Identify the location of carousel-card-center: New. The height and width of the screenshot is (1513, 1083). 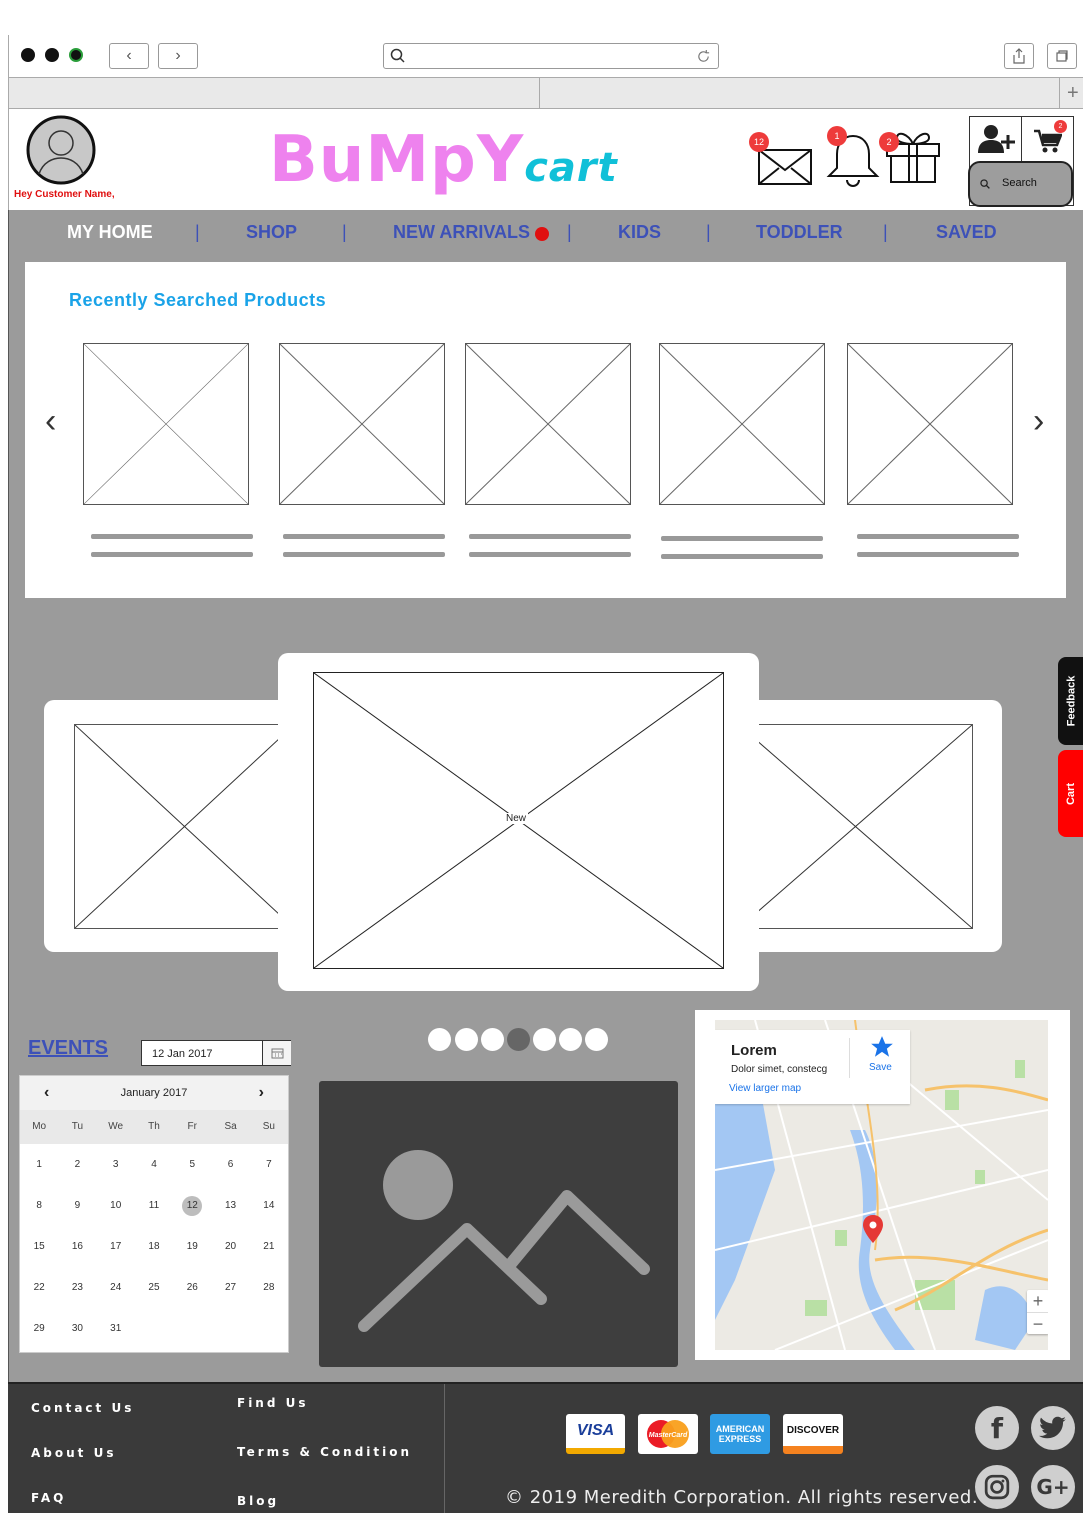
(518, 822).